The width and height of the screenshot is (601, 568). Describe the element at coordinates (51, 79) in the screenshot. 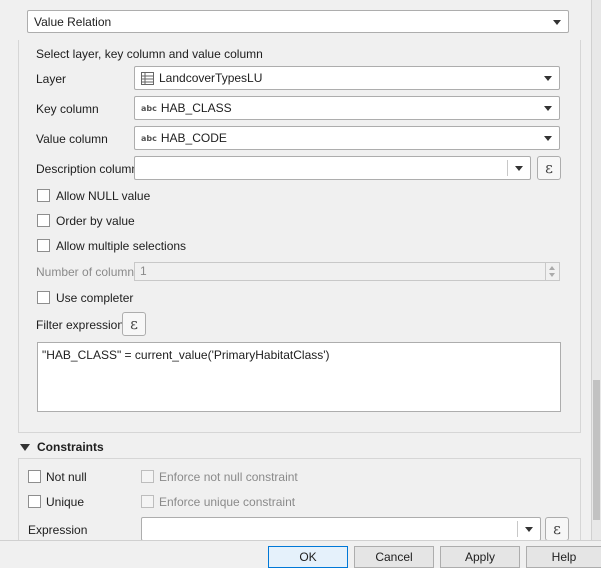

I see `layer-label: Layer` at that location.